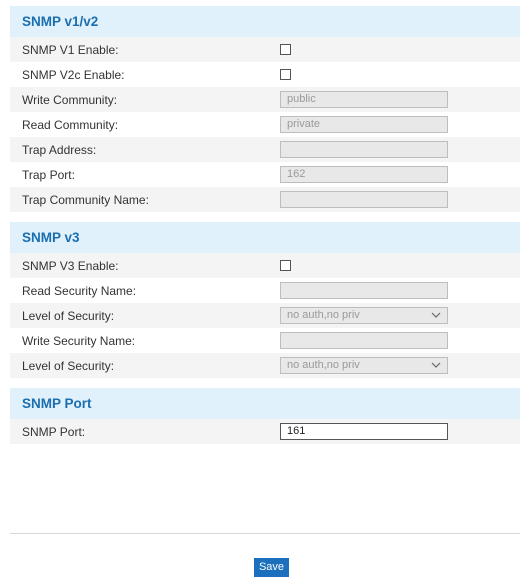 The height and width of the screenshot is (577, 520). I want to click on trap-community-name-label: Trap Community Name:, so click(85, 199).